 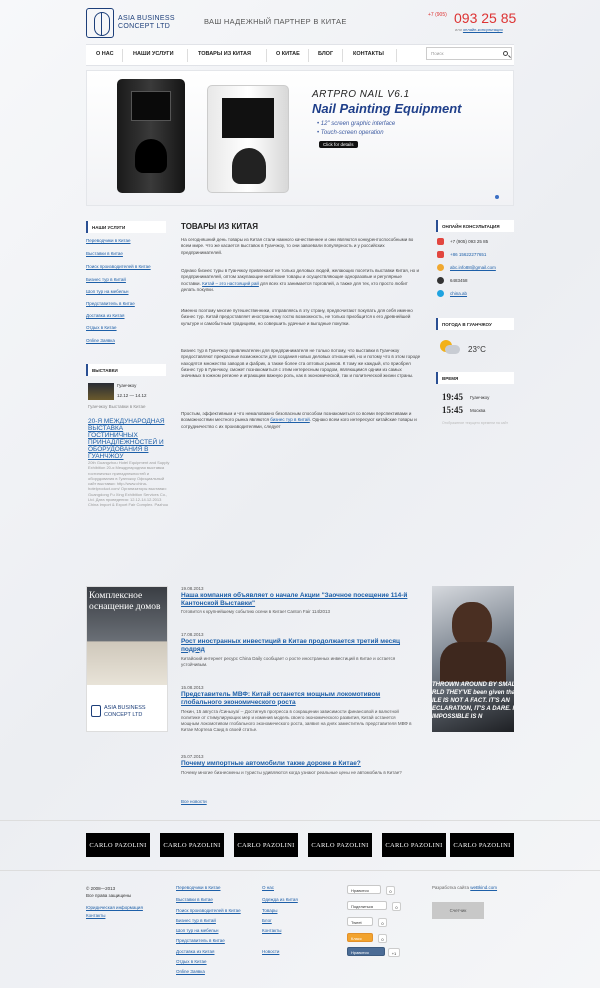 What do you see at coordinates (471, 701) in the screenshot?
I see `ad-text-line: ILE IS NOT A FACT. IT'S AN` at bounding box center [471, 701].